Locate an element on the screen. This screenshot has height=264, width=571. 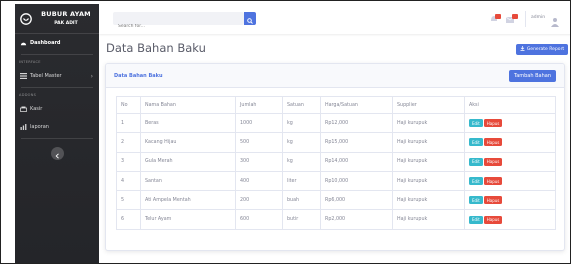
cell-no: 2 is located at coordinates (128, 142).